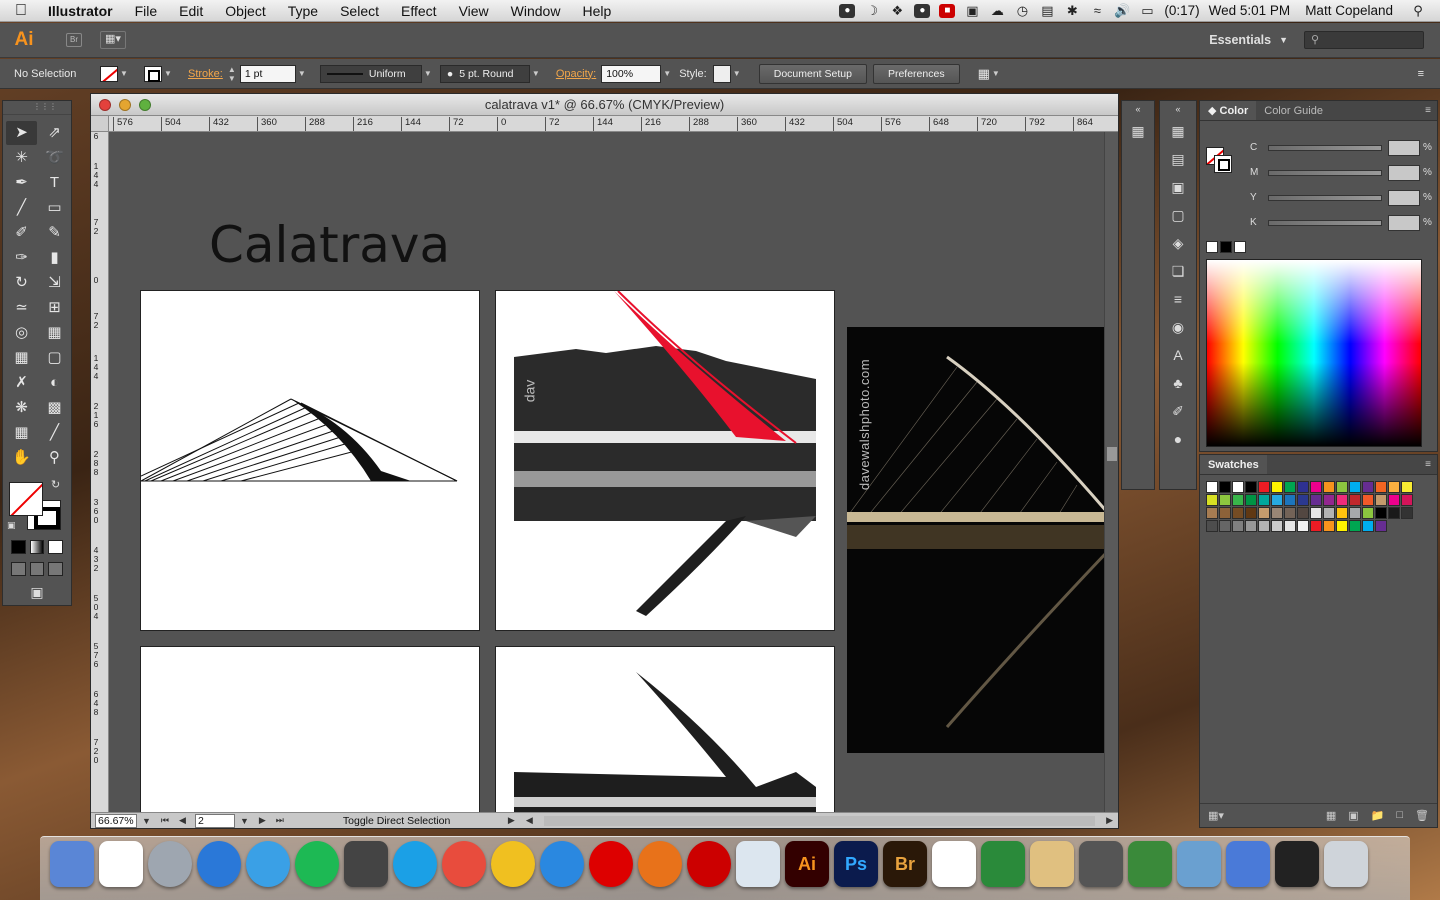 This screenshot has width=1440, height=900. Describe the element at coordinates (1228, 110) in the screenshot. I see `tab-color: ◆ Color` at that location.